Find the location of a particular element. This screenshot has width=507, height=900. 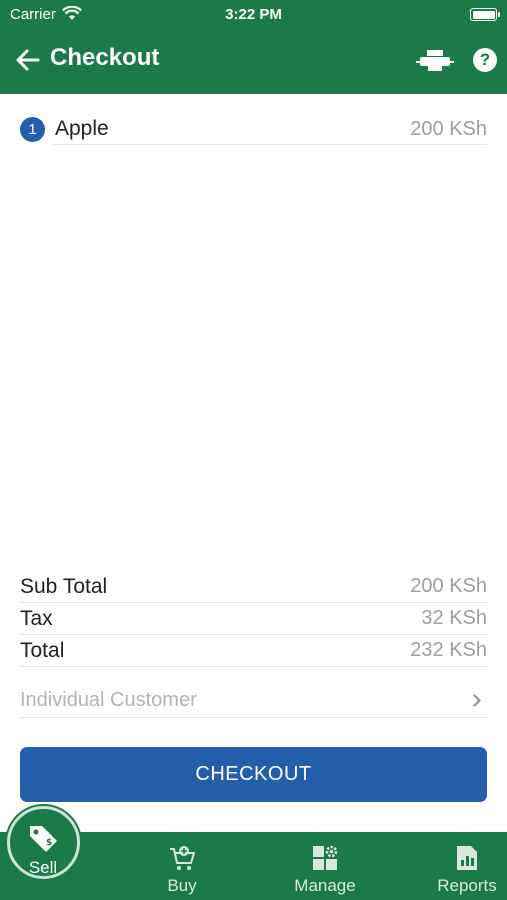

status-time: 3:22 PM is located at coordinates (253, 14).